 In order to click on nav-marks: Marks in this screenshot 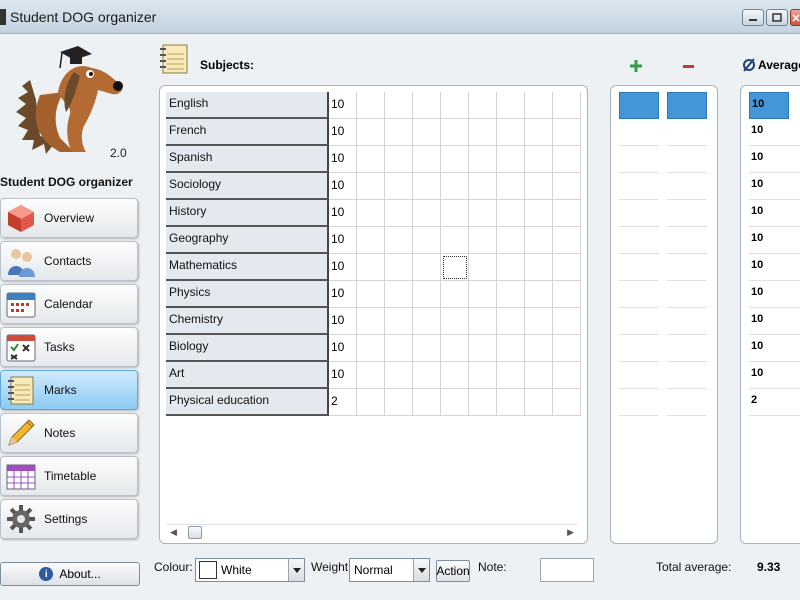, I will do `click(69, 390)`.